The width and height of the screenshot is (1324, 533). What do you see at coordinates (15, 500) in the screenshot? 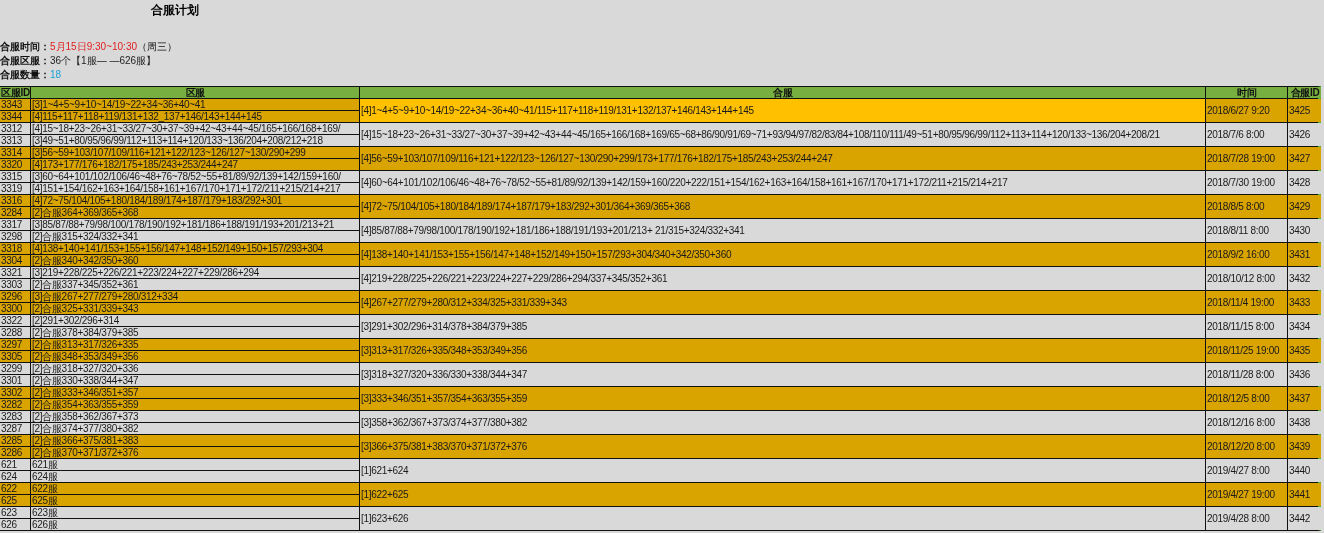
I see `table-cell: 625` at bounding box center [15, 500].